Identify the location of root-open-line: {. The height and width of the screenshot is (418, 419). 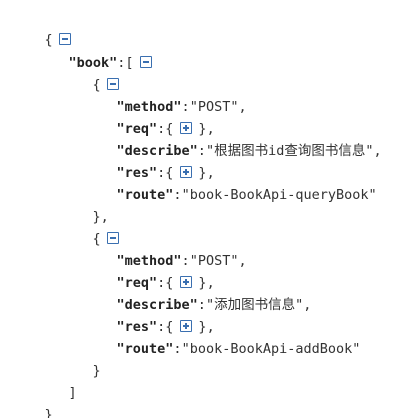
(42, 27).